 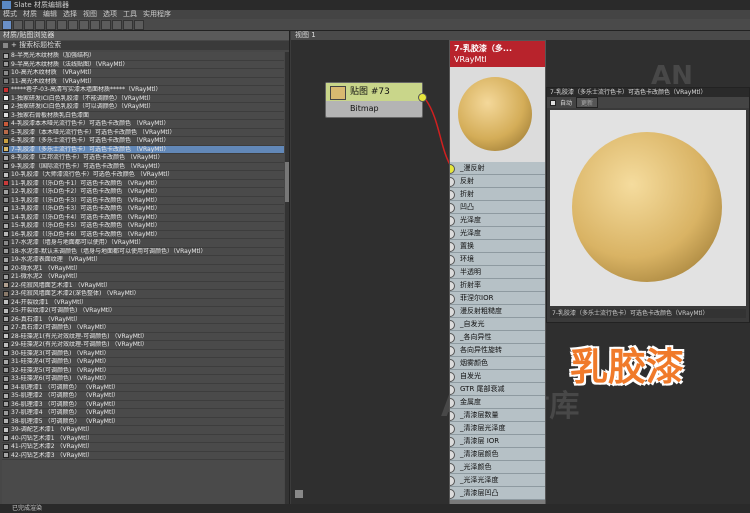 I want to click on overlay-title: 乳胶漆, so click(x=627, y=367).